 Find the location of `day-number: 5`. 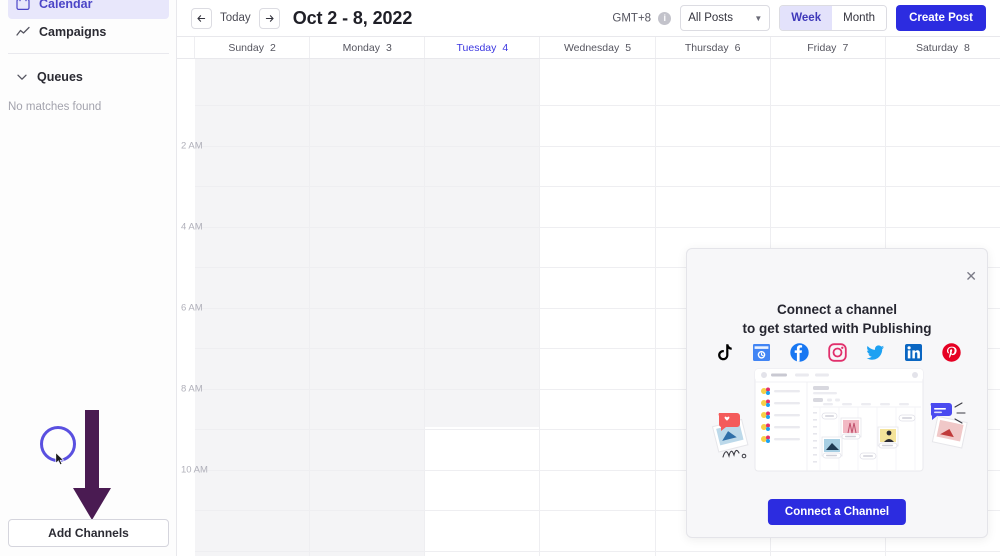

day-number: 5 is located at coordinates (628, 47).